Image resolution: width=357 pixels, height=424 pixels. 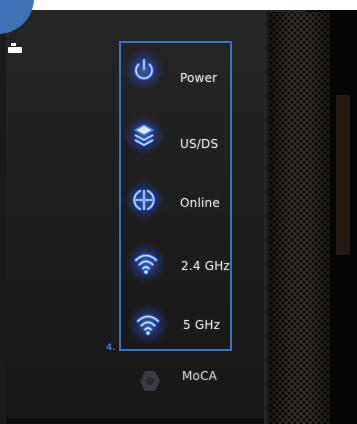 I want to click on panel-rim, so click(x=267, y=212).